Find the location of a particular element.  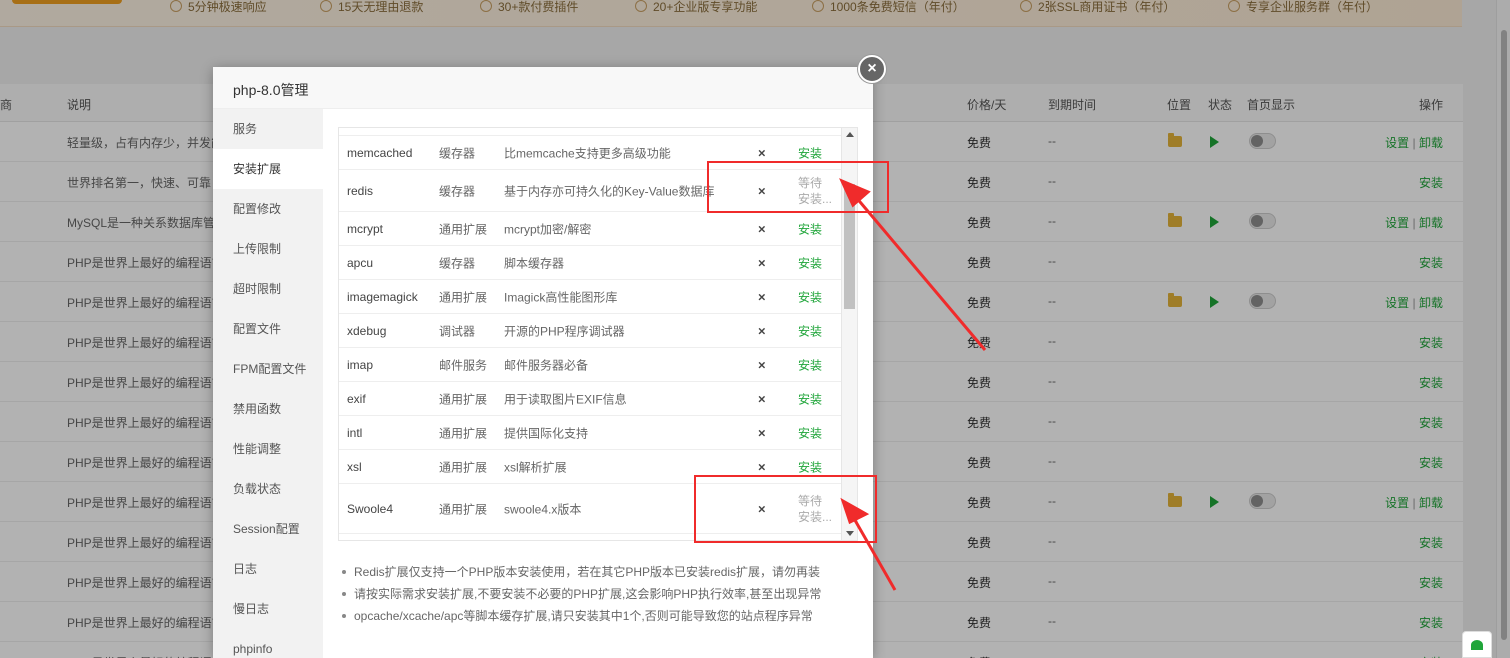

extension-desc: 脚本缓存器 is located at coordinates (534, 263).